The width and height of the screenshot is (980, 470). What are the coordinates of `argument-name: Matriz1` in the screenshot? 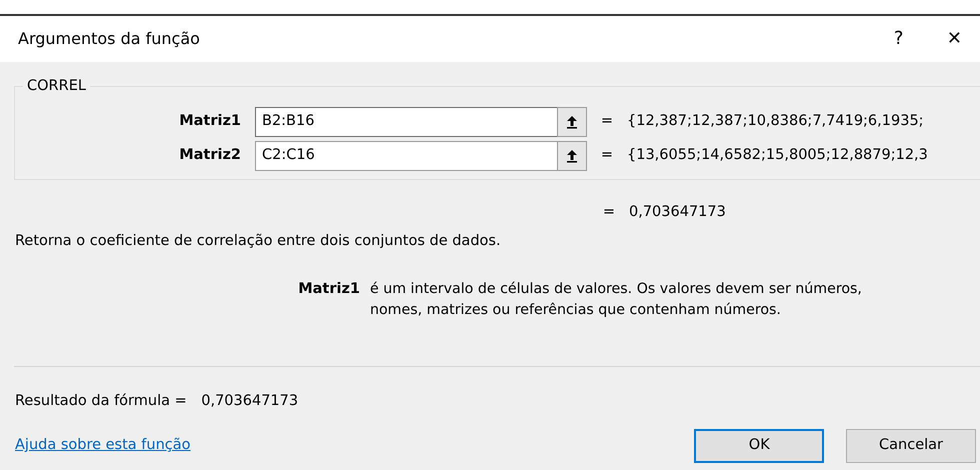 It's located at (329, 290).